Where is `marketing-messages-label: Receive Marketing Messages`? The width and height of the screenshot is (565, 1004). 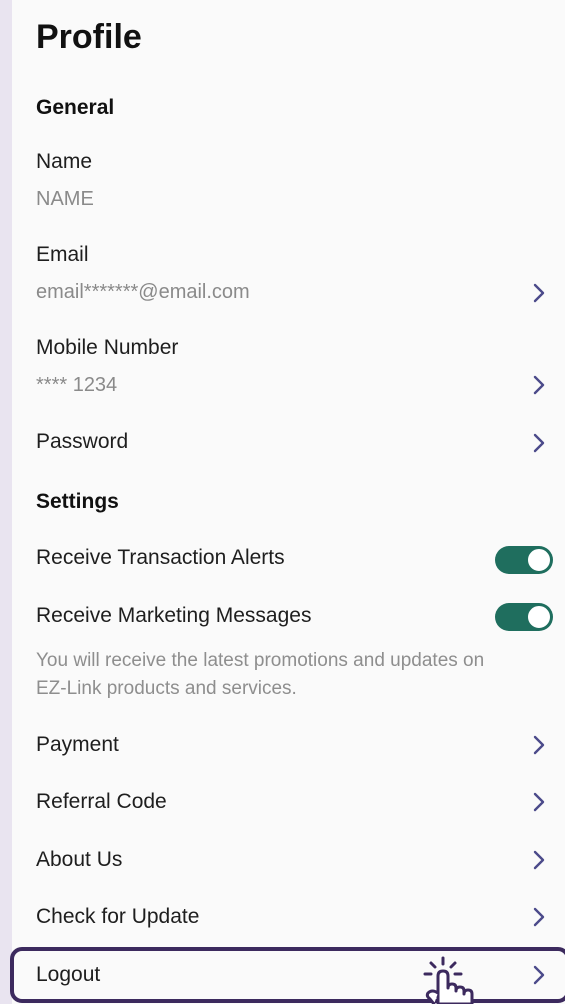
marketing-messages-label: Receive Marketing Messages is located at coordinates (174, 615).